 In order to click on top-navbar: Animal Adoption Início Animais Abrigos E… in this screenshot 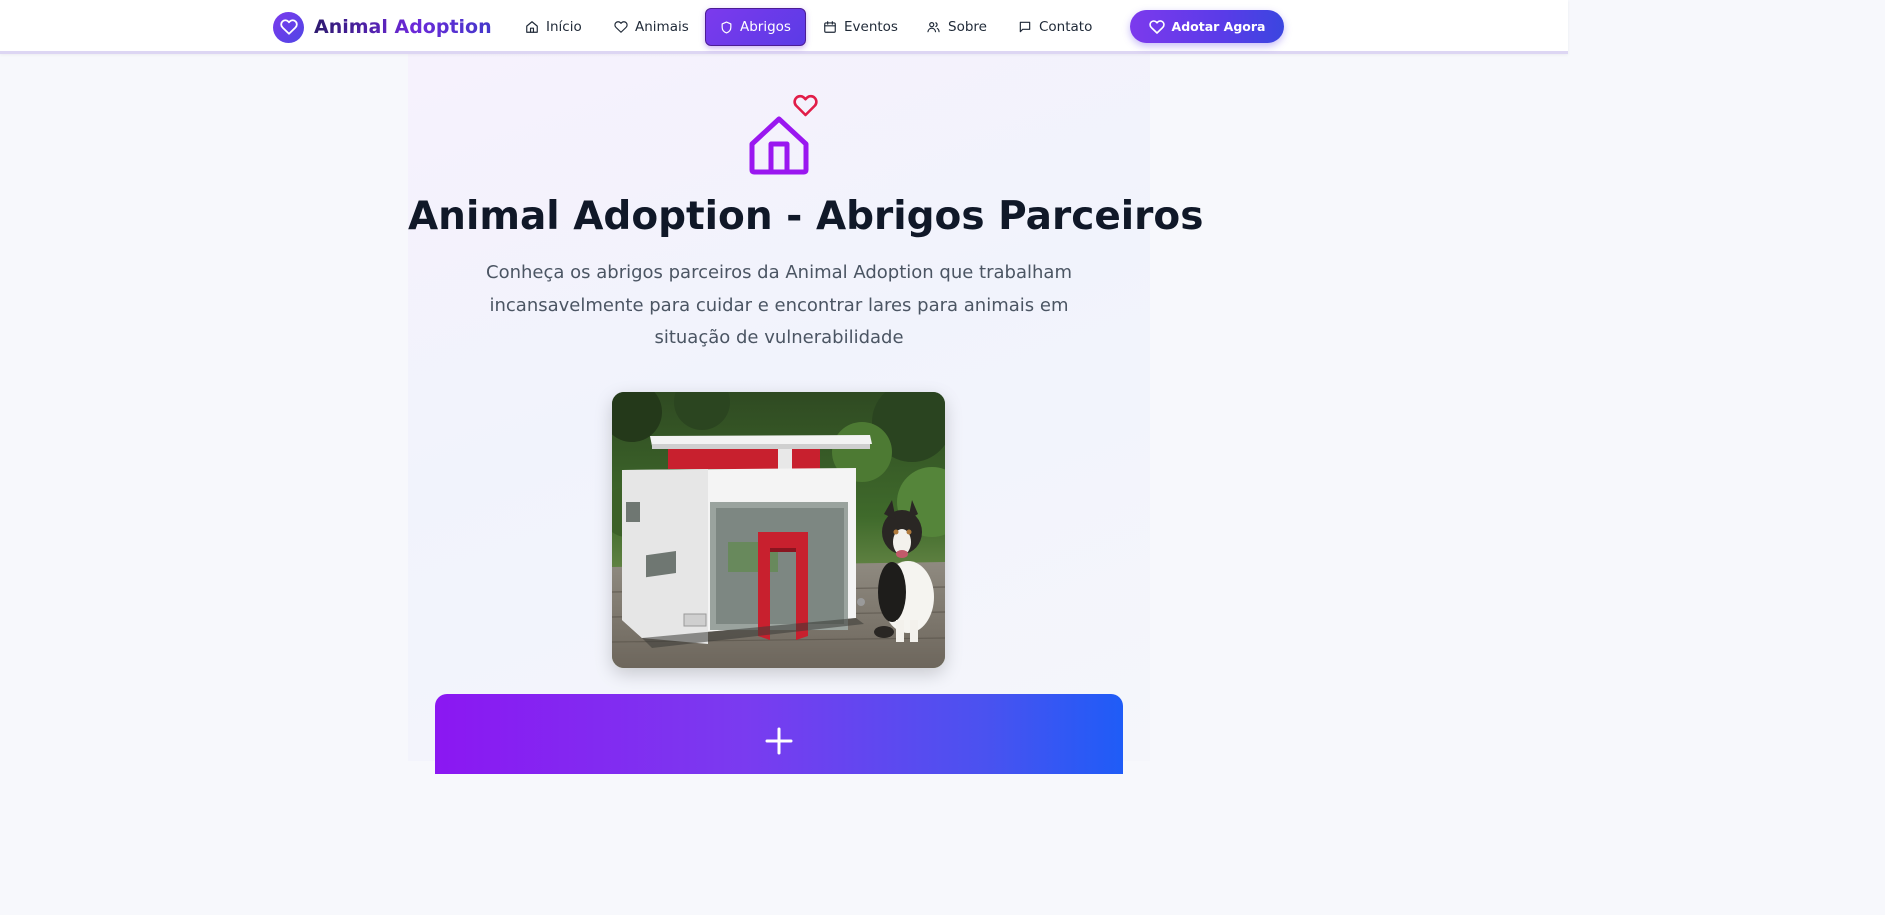, I will do `click(784, 27)`.